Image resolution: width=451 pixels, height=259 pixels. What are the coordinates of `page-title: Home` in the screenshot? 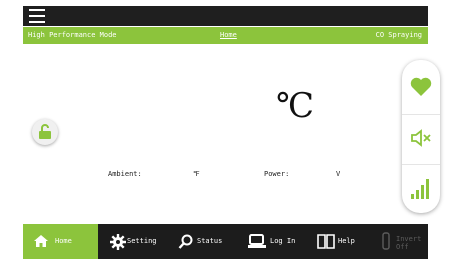 It's located at (228, 35).